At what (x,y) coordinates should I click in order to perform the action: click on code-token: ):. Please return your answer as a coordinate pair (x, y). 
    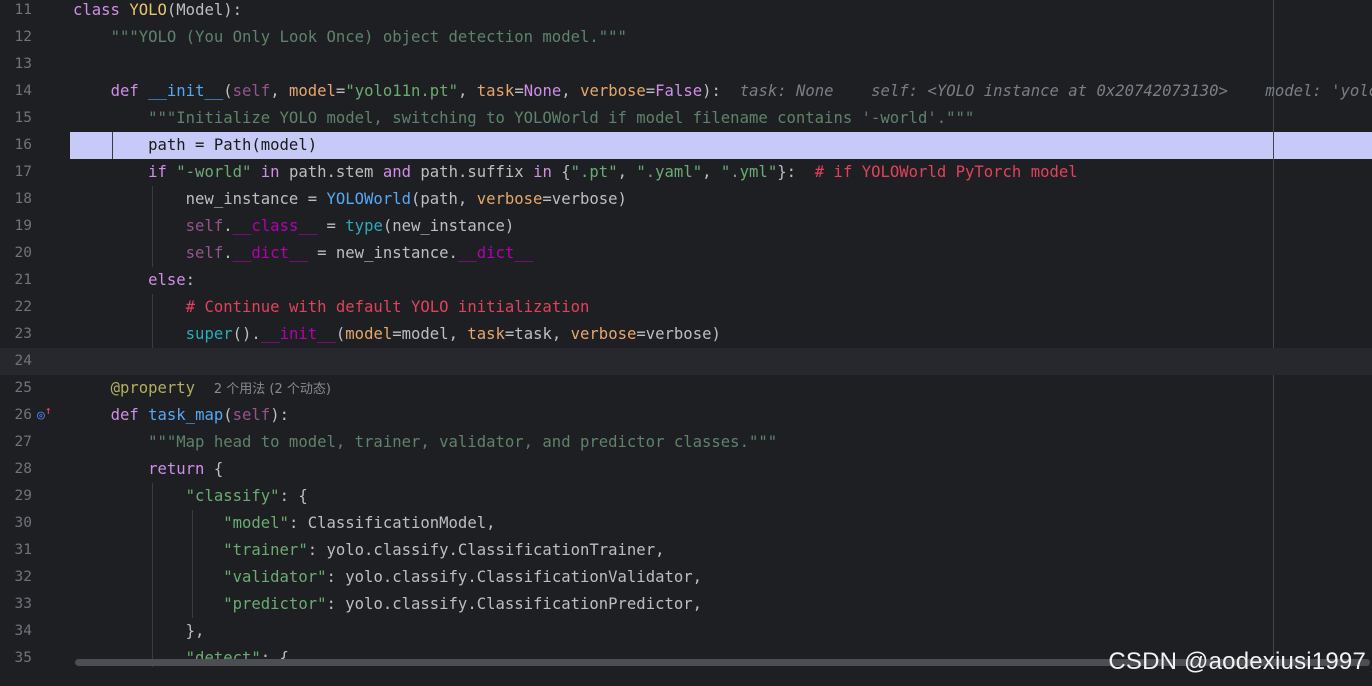
    Looking at the image, I should click on (279, 415).